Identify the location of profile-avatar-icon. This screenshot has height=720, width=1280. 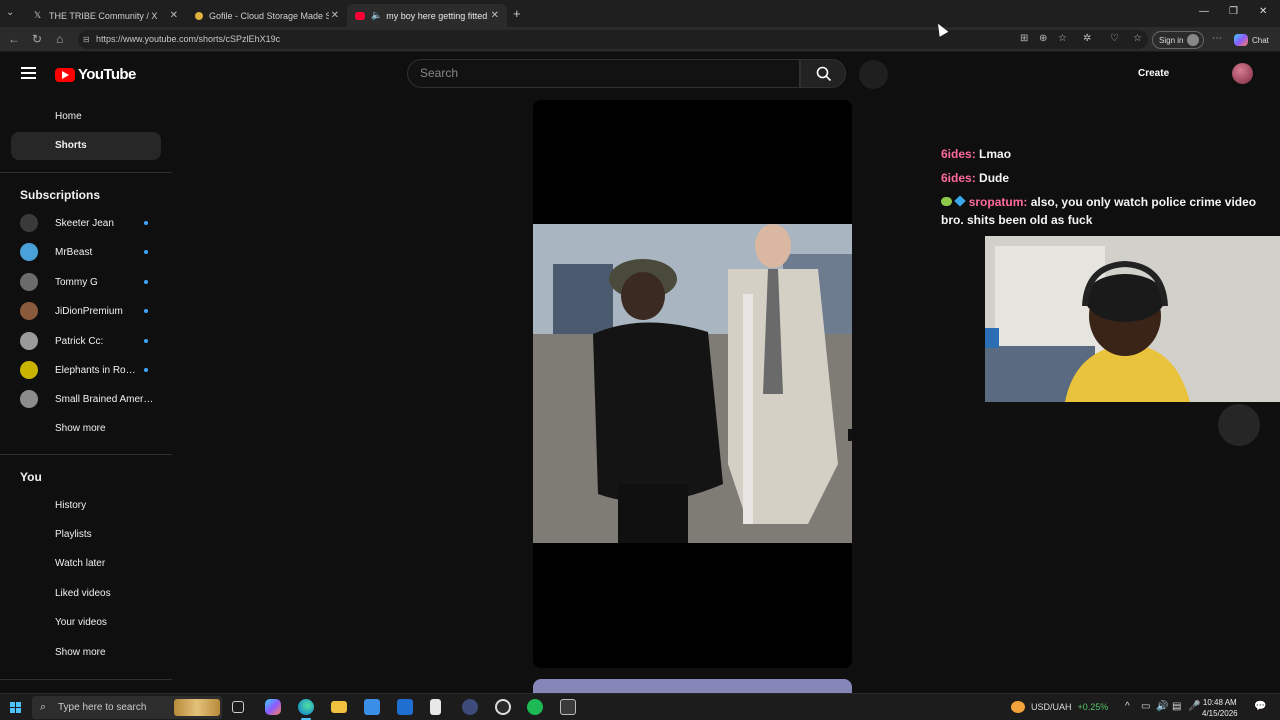
(1193, 40).